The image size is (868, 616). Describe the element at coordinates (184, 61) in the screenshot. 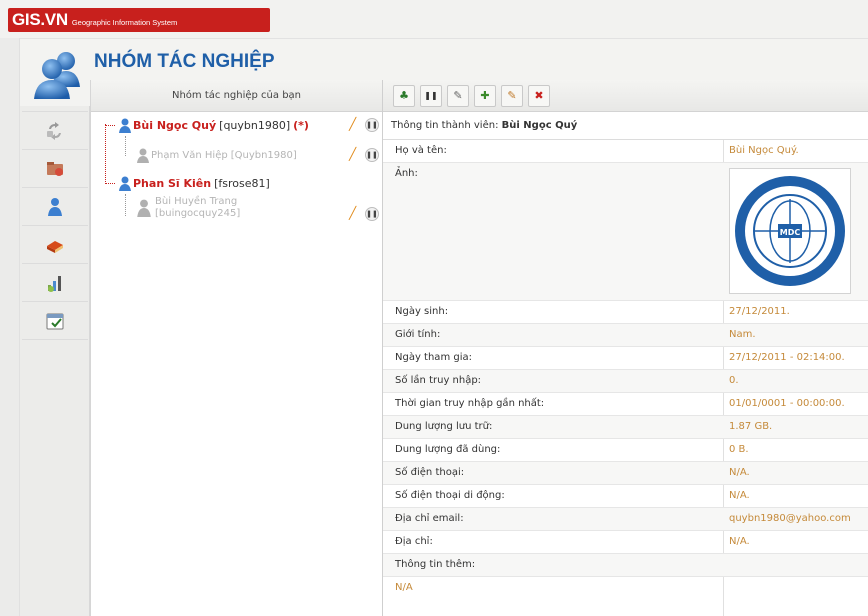

I see `page-title: NHÓM TÁC NGHIỆP` at that location.